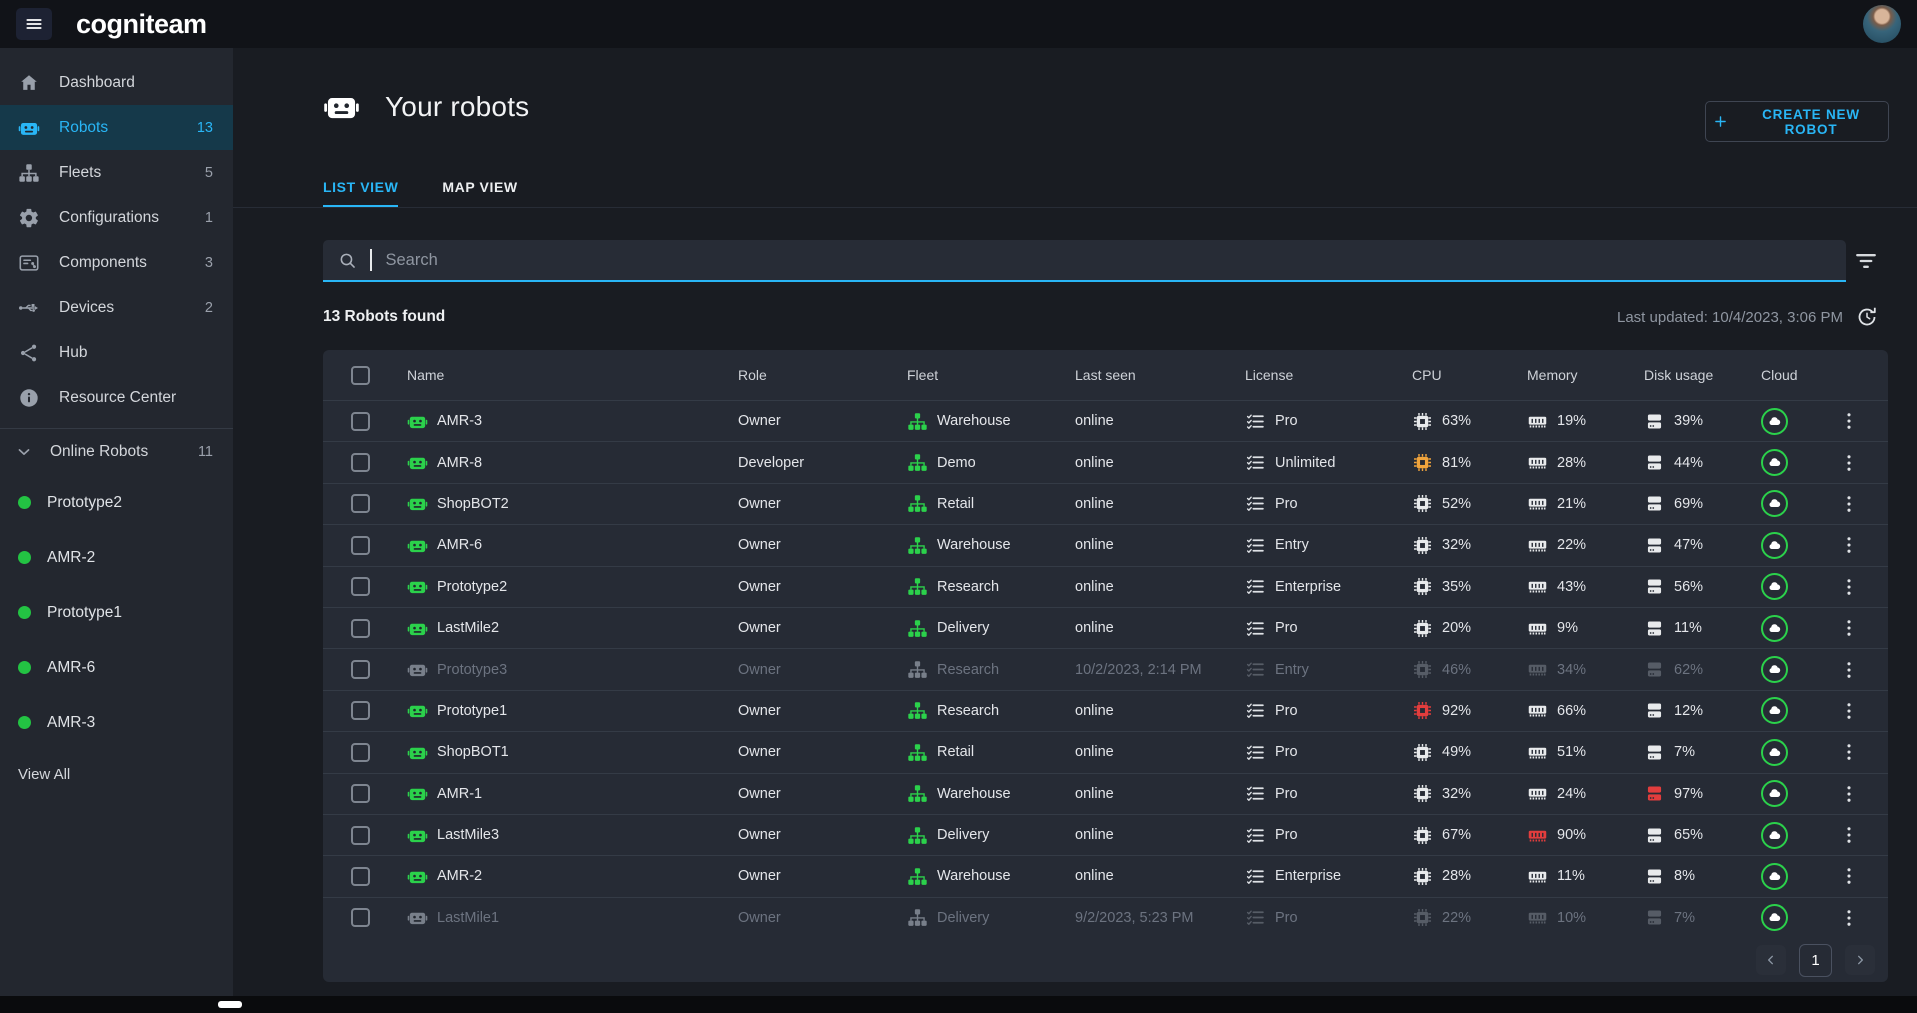 The width and height of the screenshot is (1917, 1013). Describe the element at coordinates (479, 188) in the screenshot. I see `tab-map-view: MAP VIEW` at that location.